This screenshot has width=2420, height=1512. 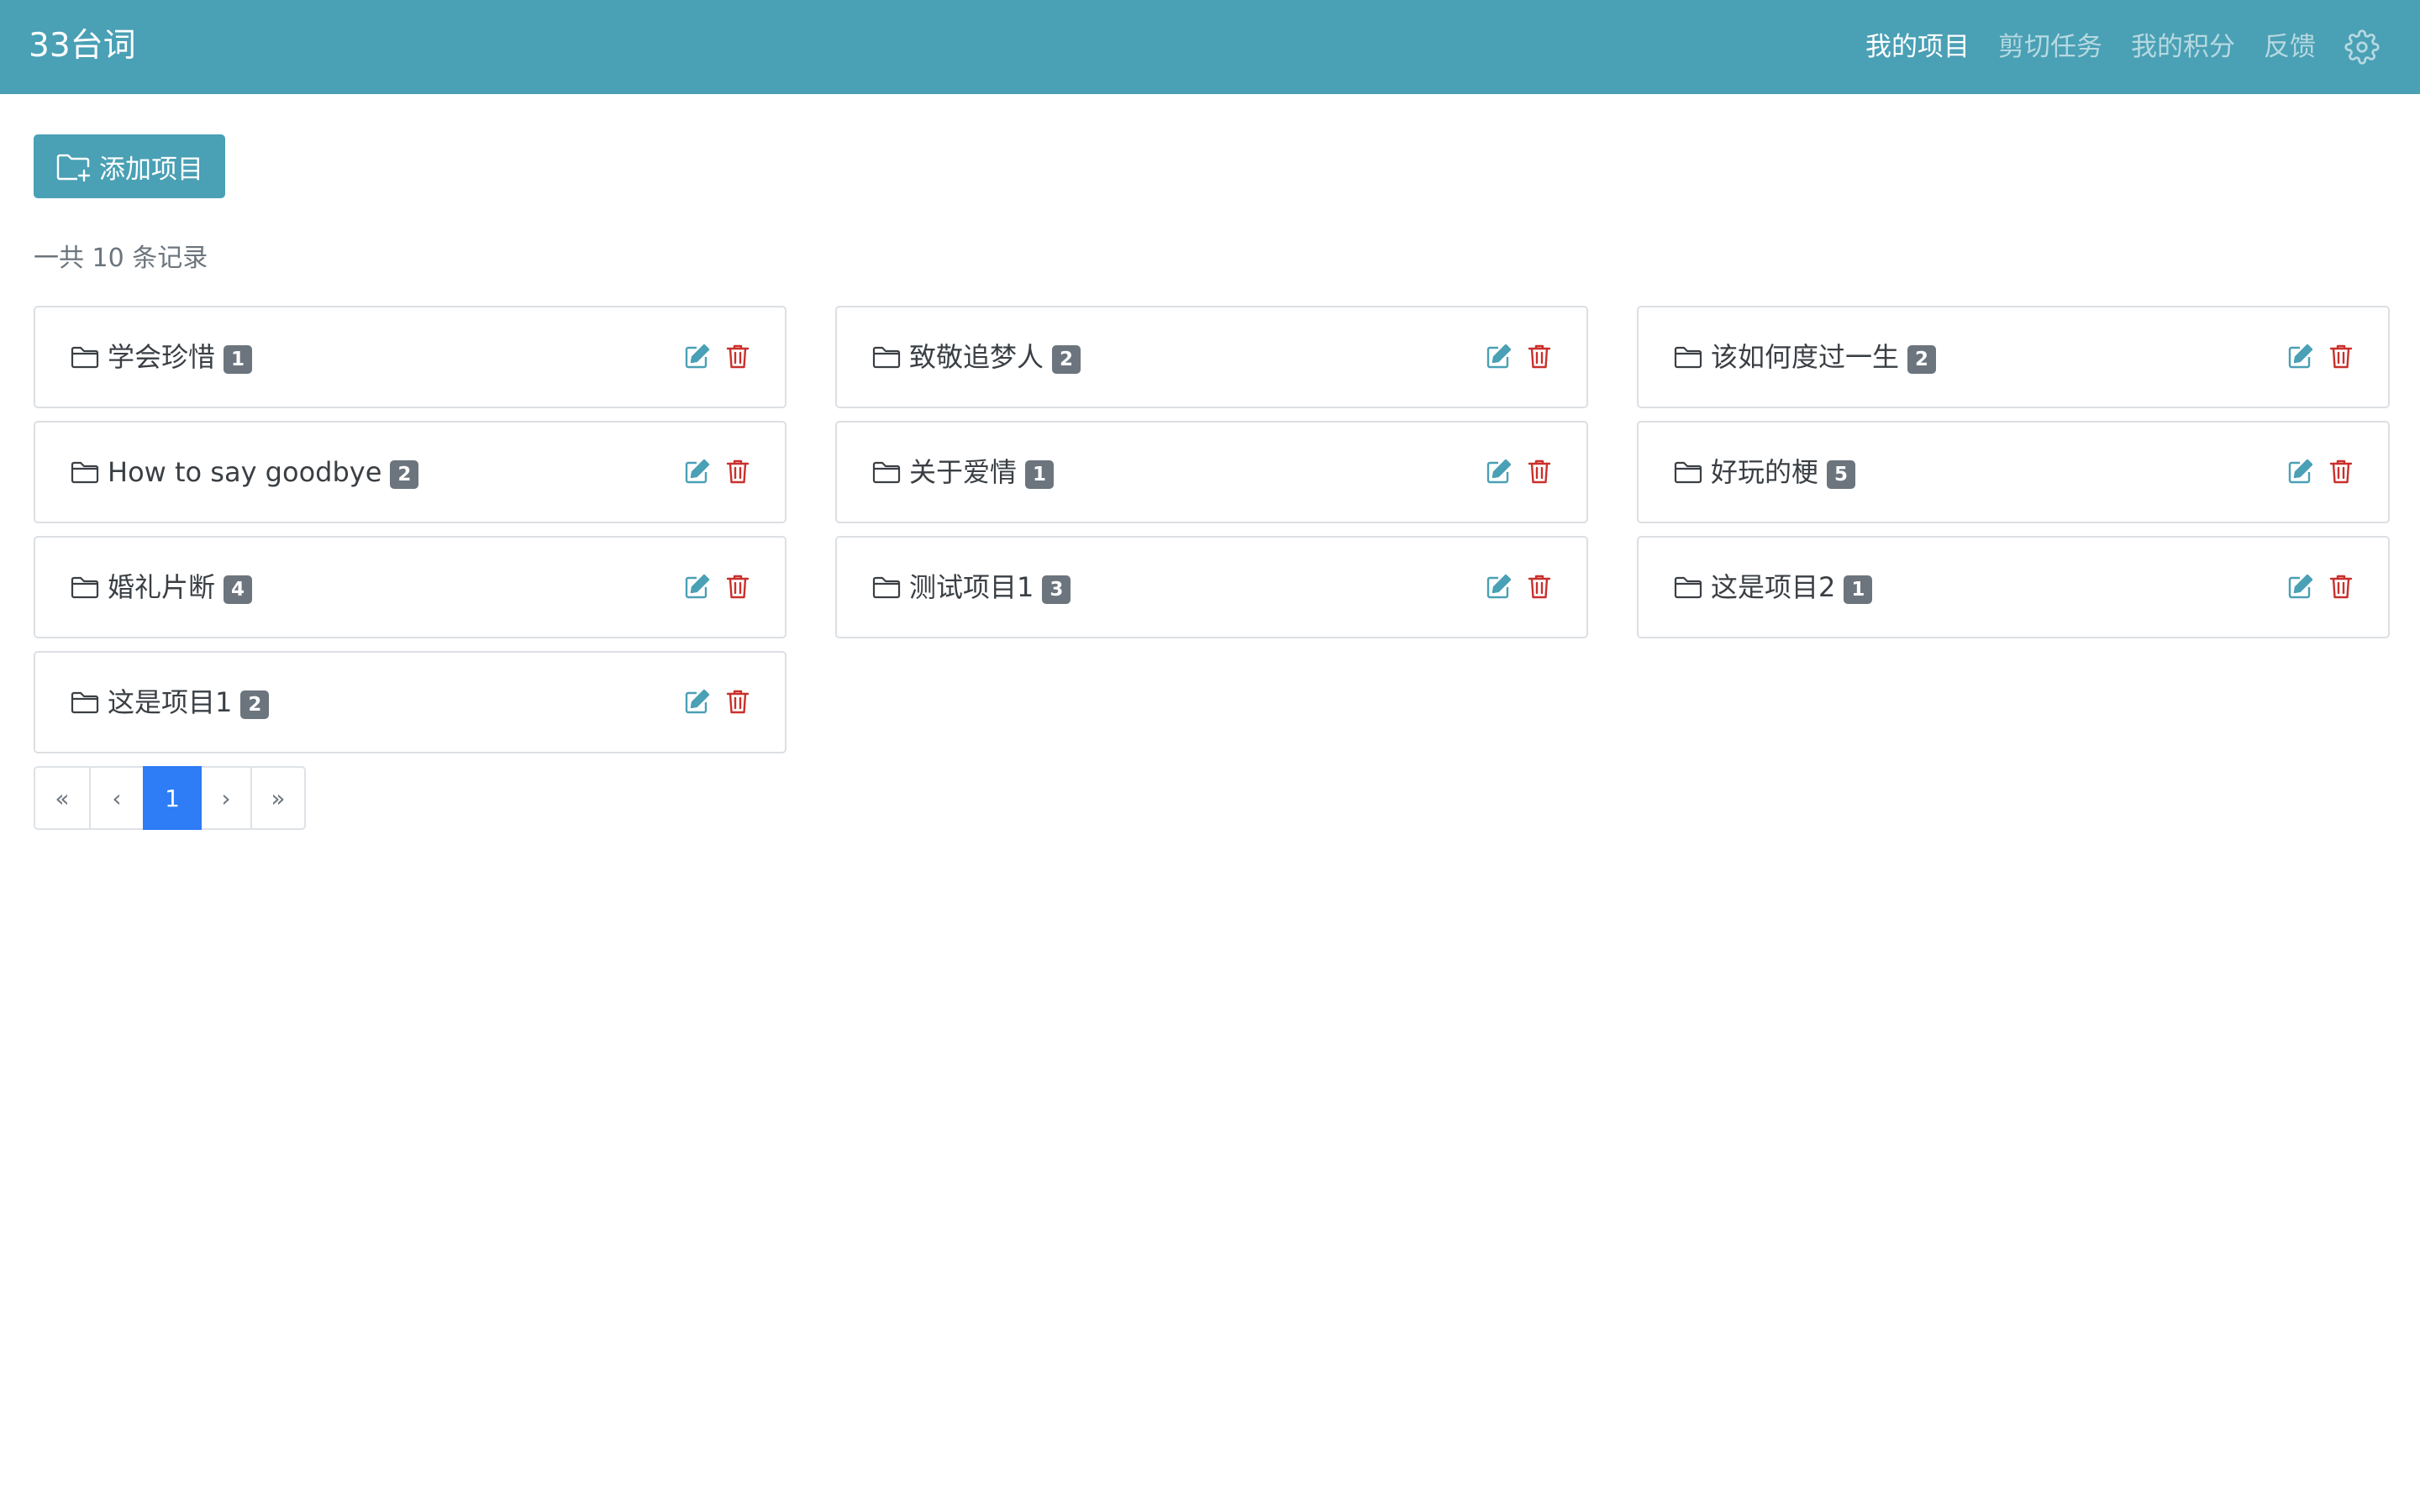 I want to click on pagination: « ‹ 1 › », so click(x=170, y=798).